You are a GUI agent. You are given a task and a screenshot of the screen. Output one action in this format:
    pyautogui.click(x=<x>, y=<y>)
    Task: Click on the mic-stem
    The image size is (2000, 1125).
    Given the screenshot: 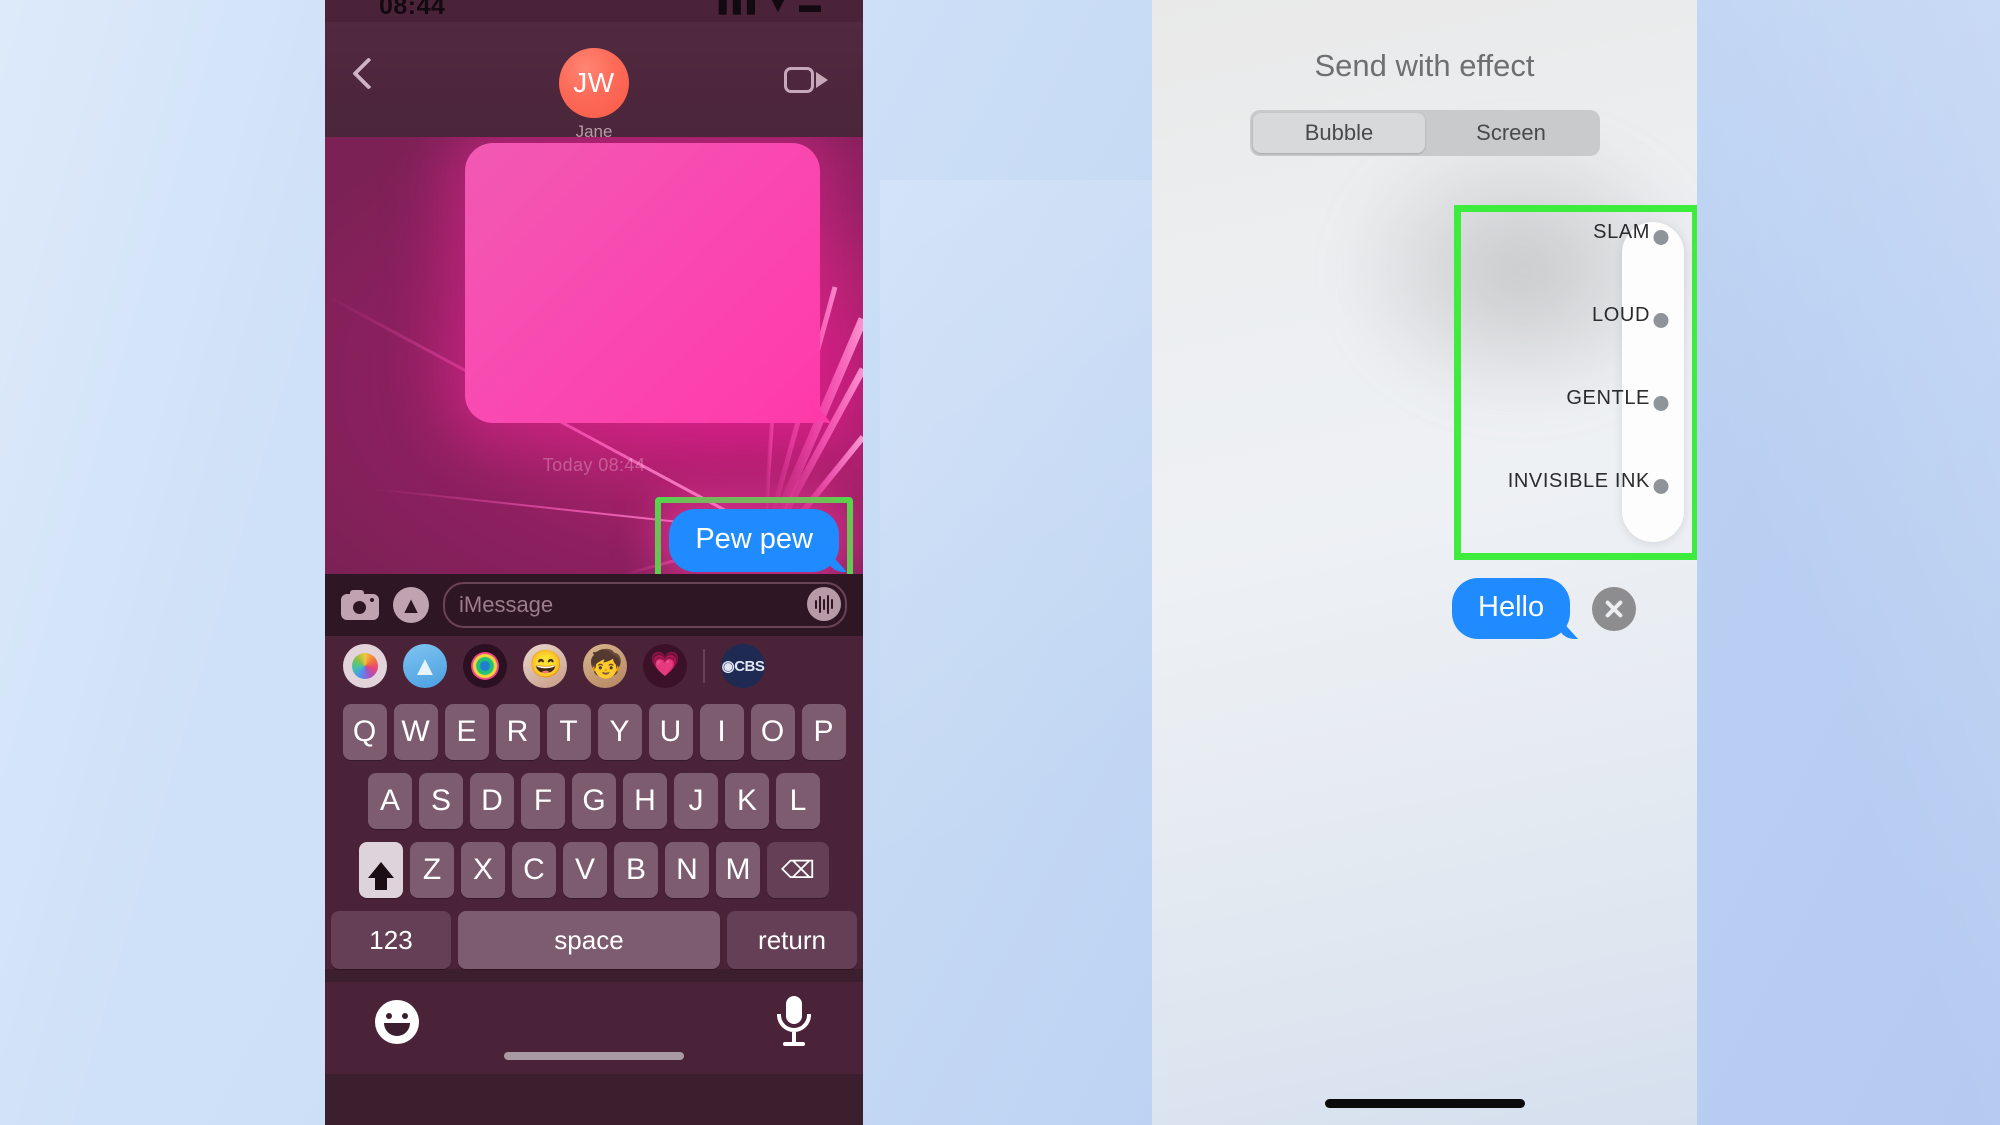 What is the action you would take?
    pyautogui.click(x=794, y=1037)
    